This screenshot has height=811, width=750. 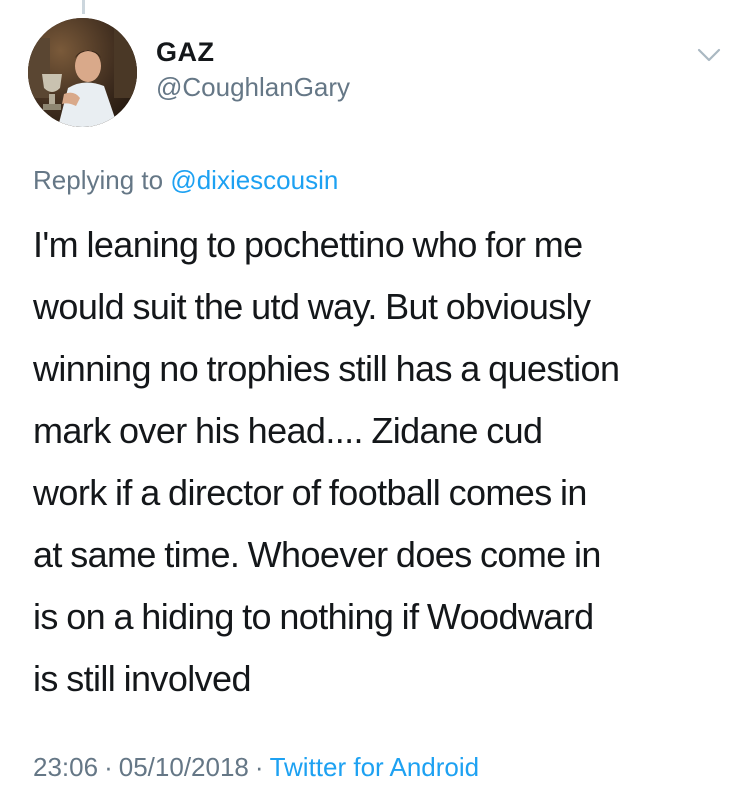 I want to click on tweet-text-line: would suit the utd way. But obviously, so click(x=312, y=306).